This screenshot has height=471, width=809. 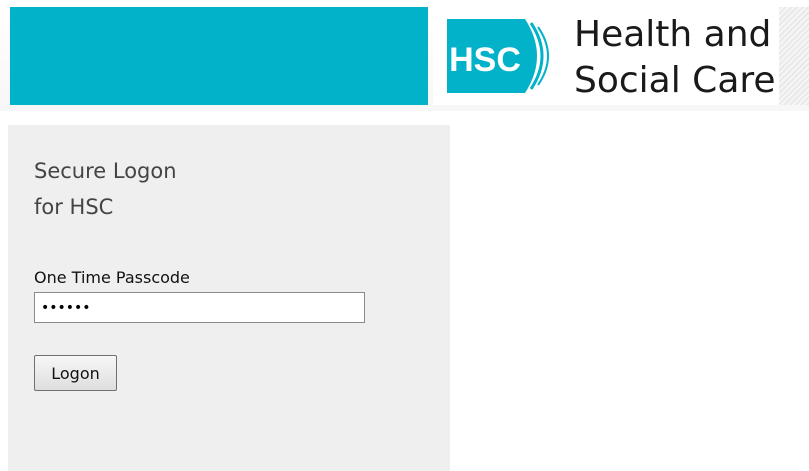 I want to click on passcode-input, so click(x=199, y=307).